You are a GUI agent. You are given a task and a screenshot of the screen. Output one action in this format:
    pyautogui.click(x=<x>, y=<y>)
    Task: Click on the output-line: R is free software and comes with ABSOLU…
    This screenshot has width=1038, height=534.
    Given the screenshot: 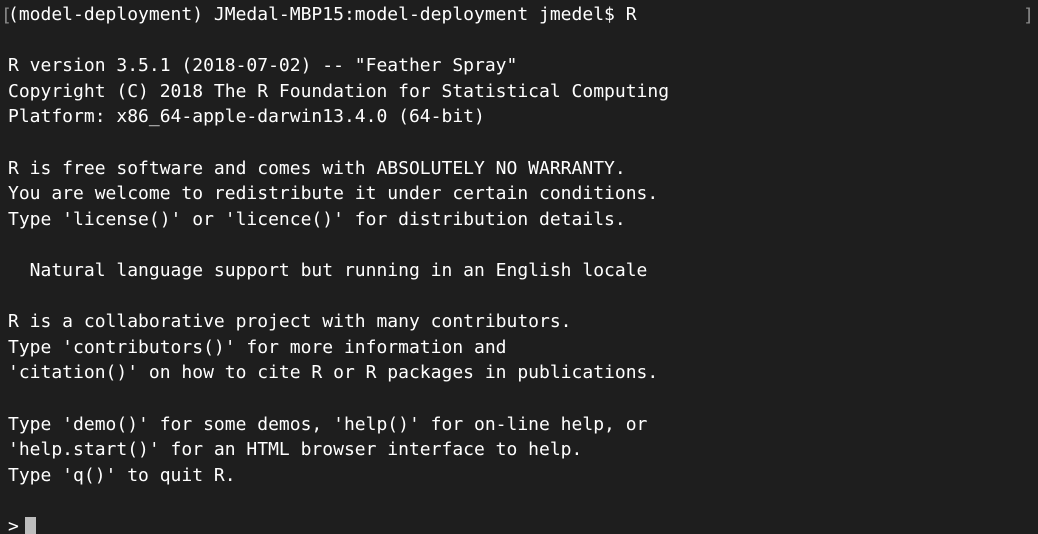 What is the action you would take?
    pyautogui.click(x=317, y=168)
    